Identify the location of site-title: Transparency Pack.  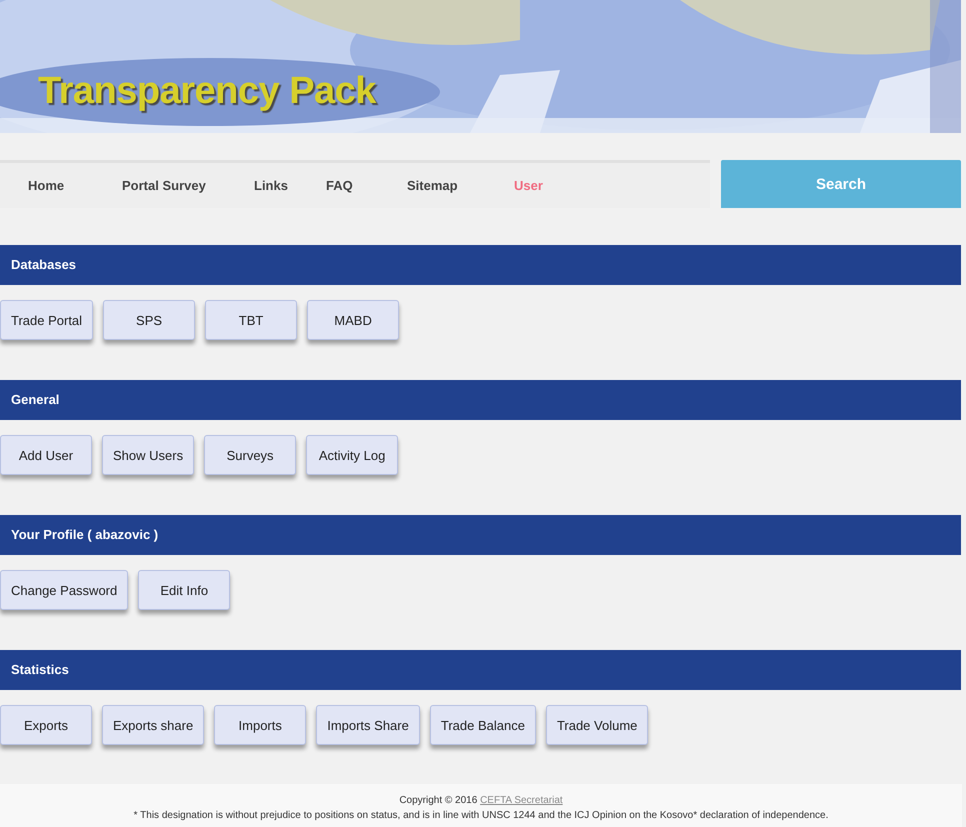
(207, 91).